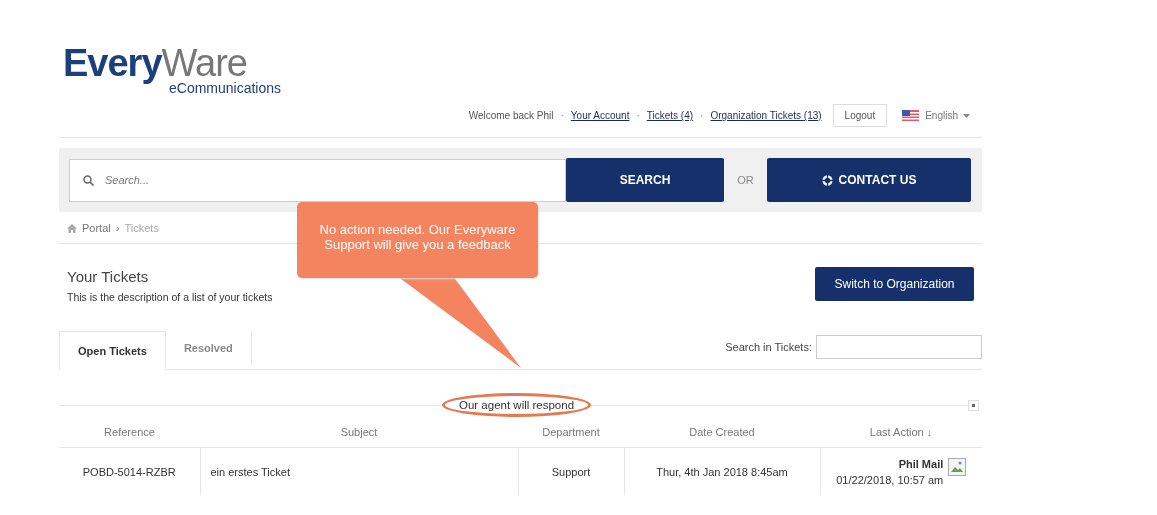  I want to click on column-header: Last Action ↓, so click(901, 432).